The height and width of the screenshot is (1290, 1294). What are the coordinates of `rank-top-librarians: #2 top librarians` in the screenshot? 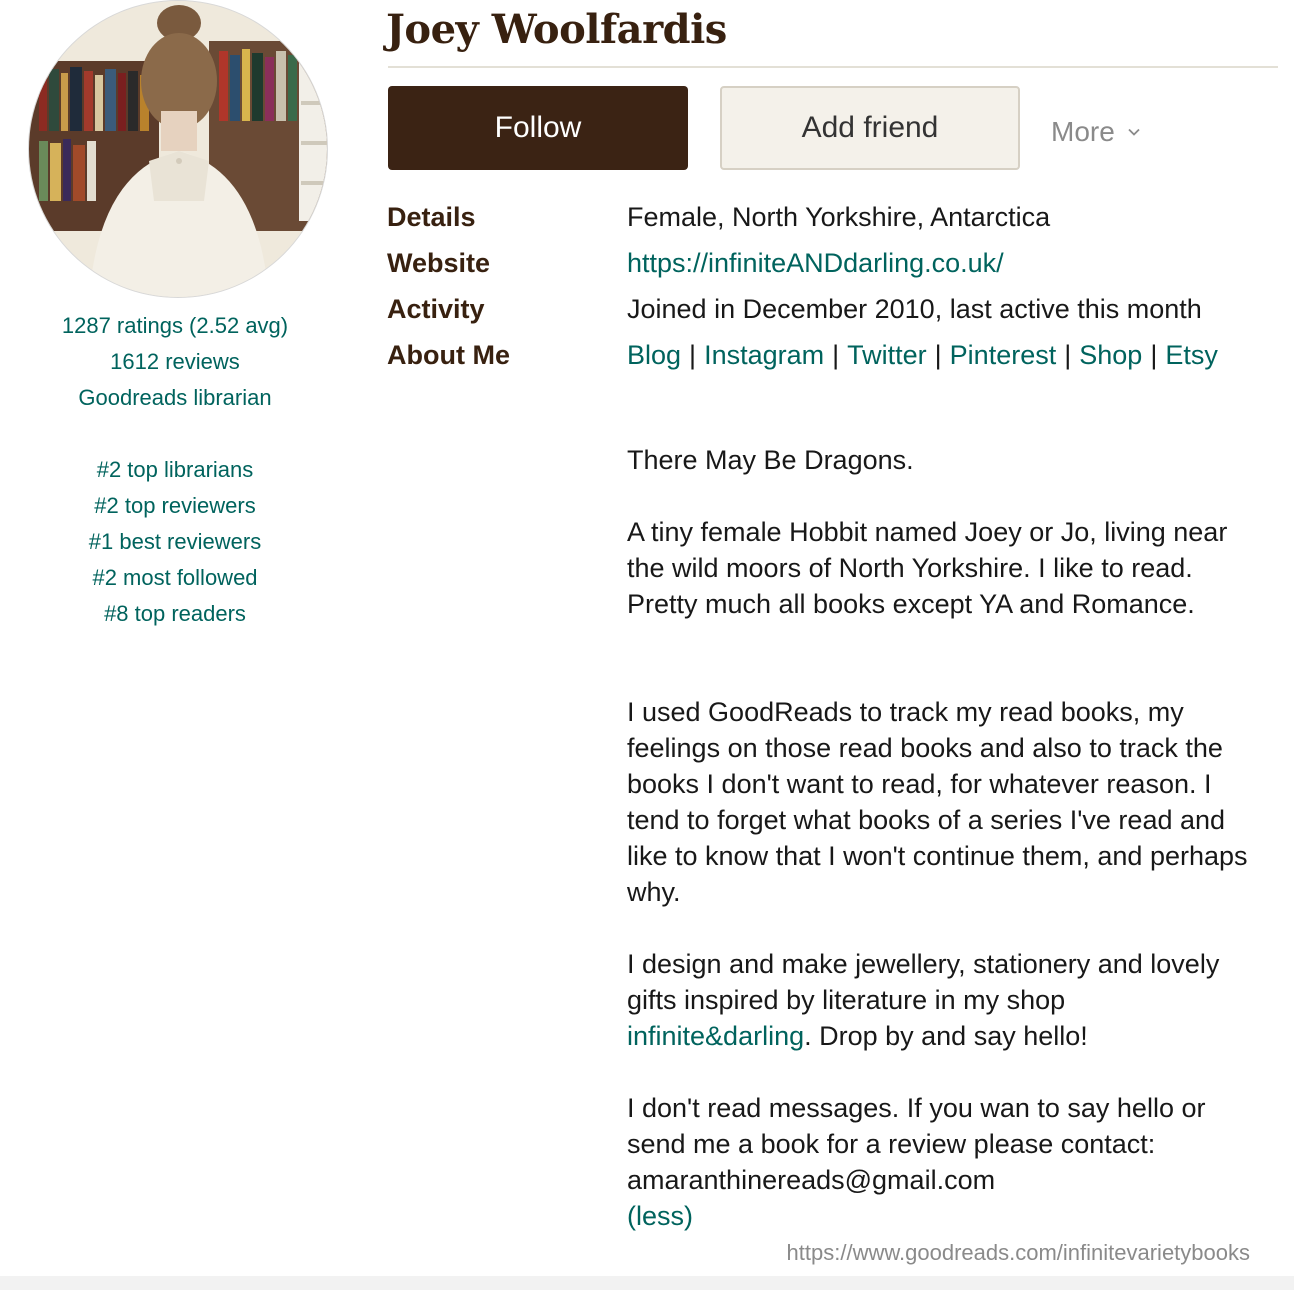 It's located at (175, 469).